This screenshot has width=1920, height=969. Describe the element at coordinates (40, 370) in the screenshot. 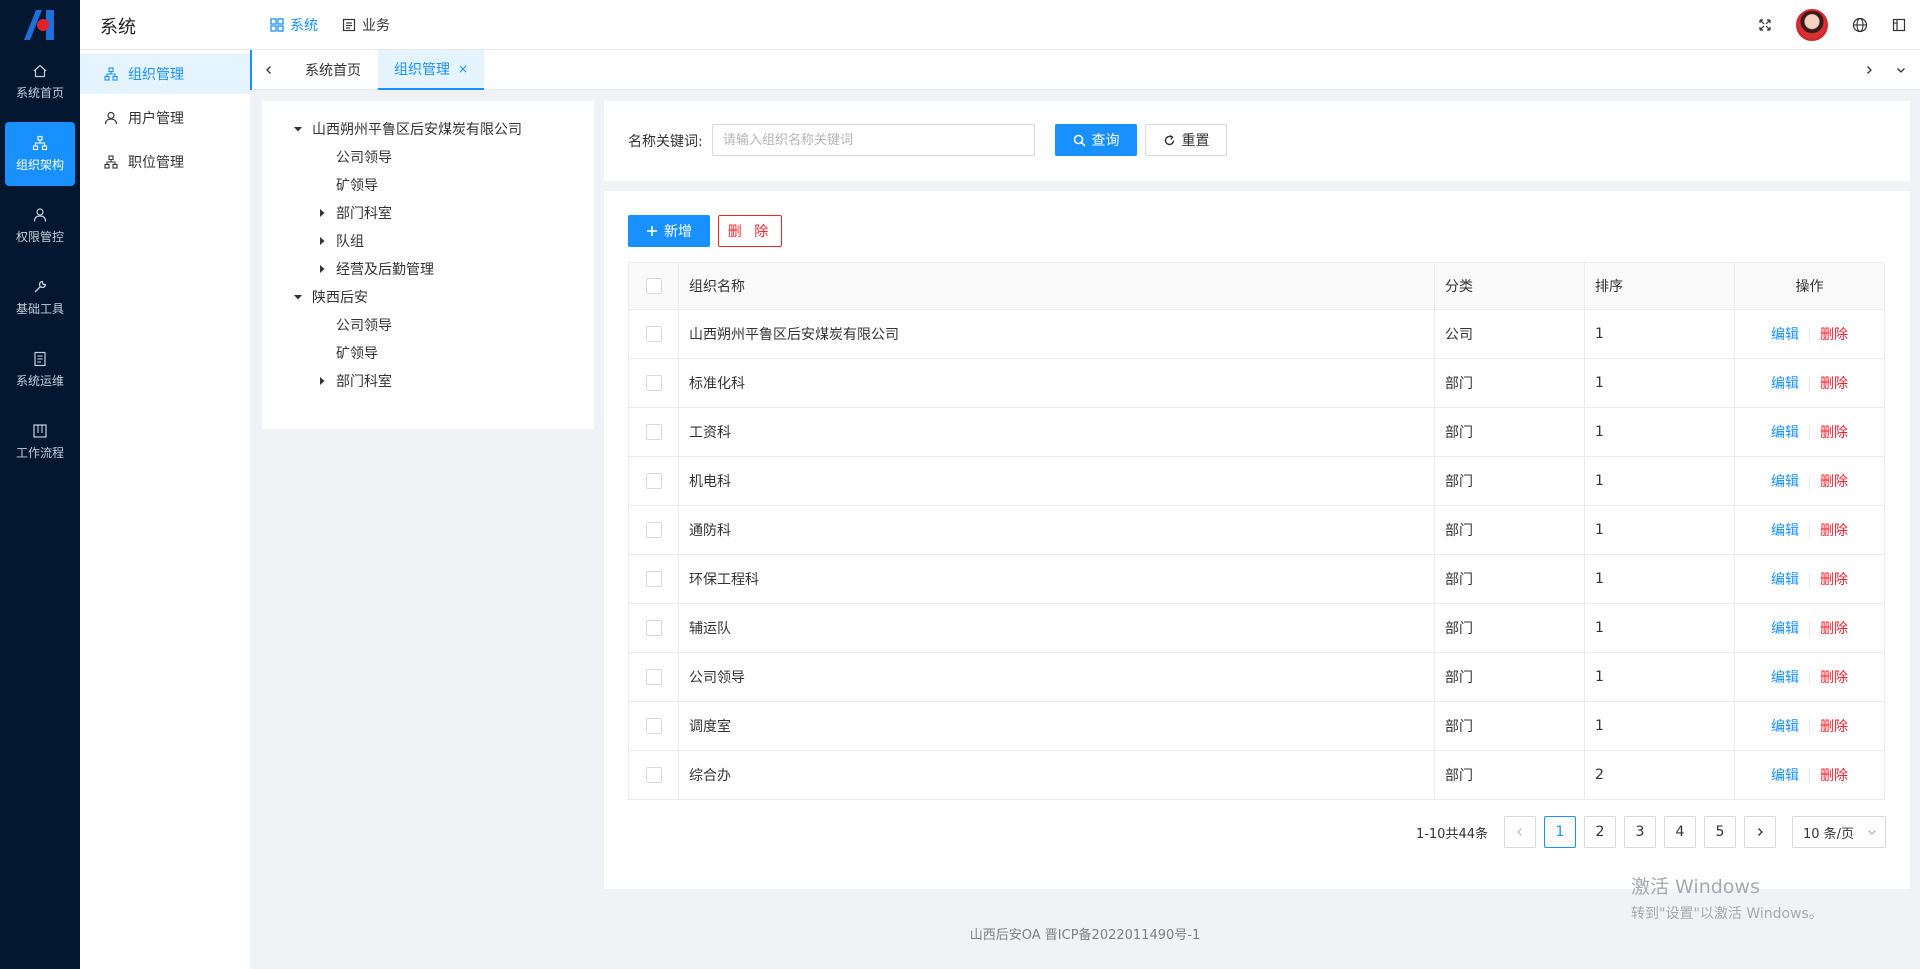

I see `rail-item-doc: 系统运维` at that location.